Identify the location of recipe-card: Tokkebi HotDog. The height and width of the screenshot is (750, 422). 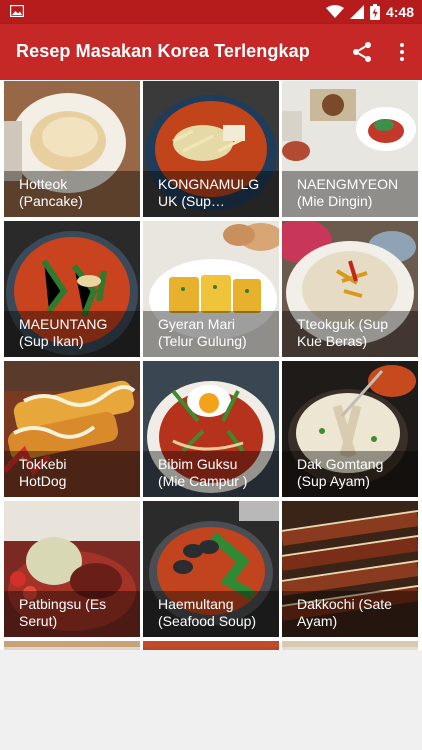
(72, 429).